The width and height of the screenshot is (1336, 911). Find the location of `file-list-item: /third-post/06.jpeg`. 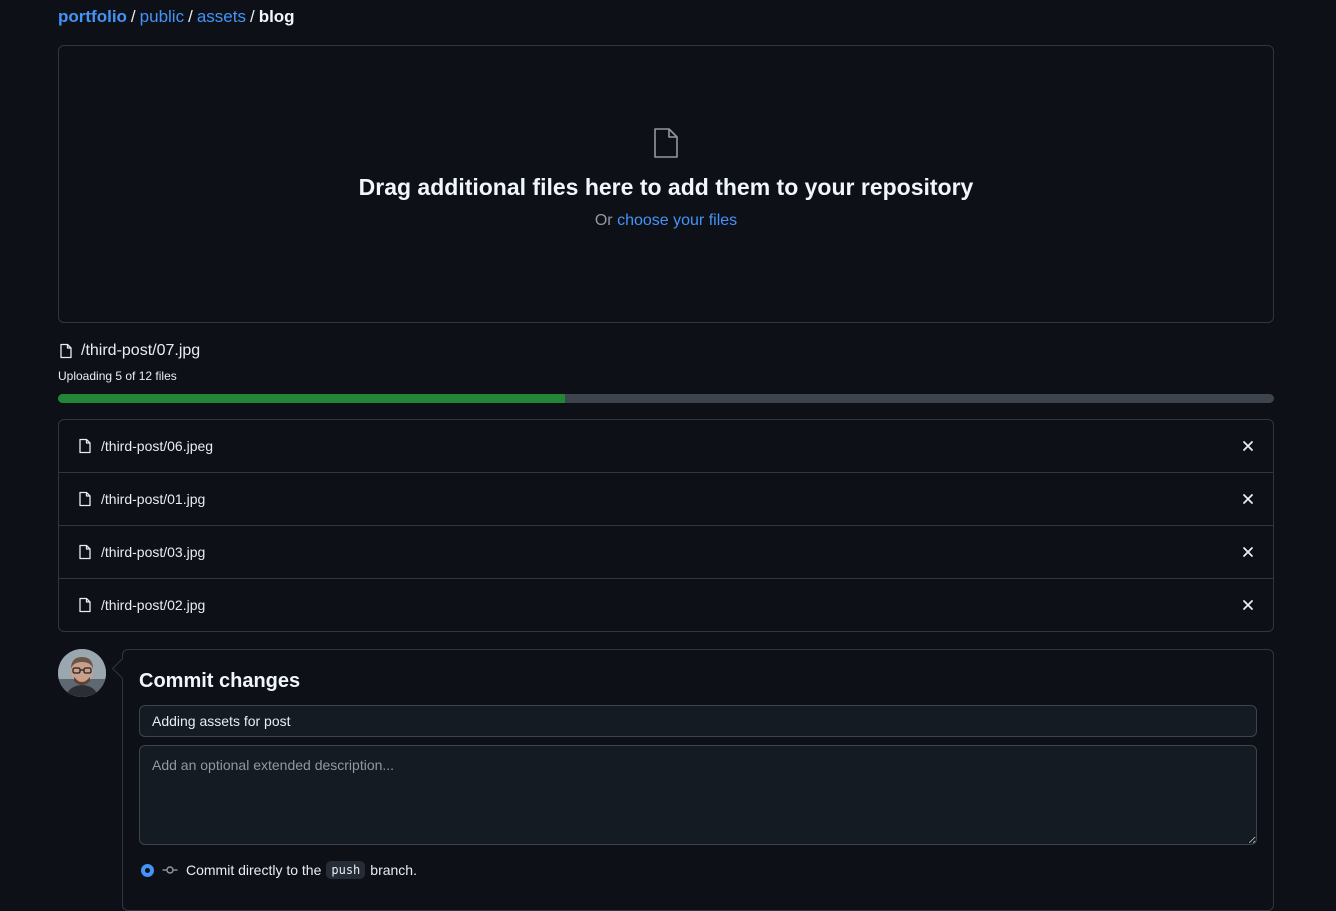

file-list-item: /third-post/06.jpeg is located at coordinates (666, 446).